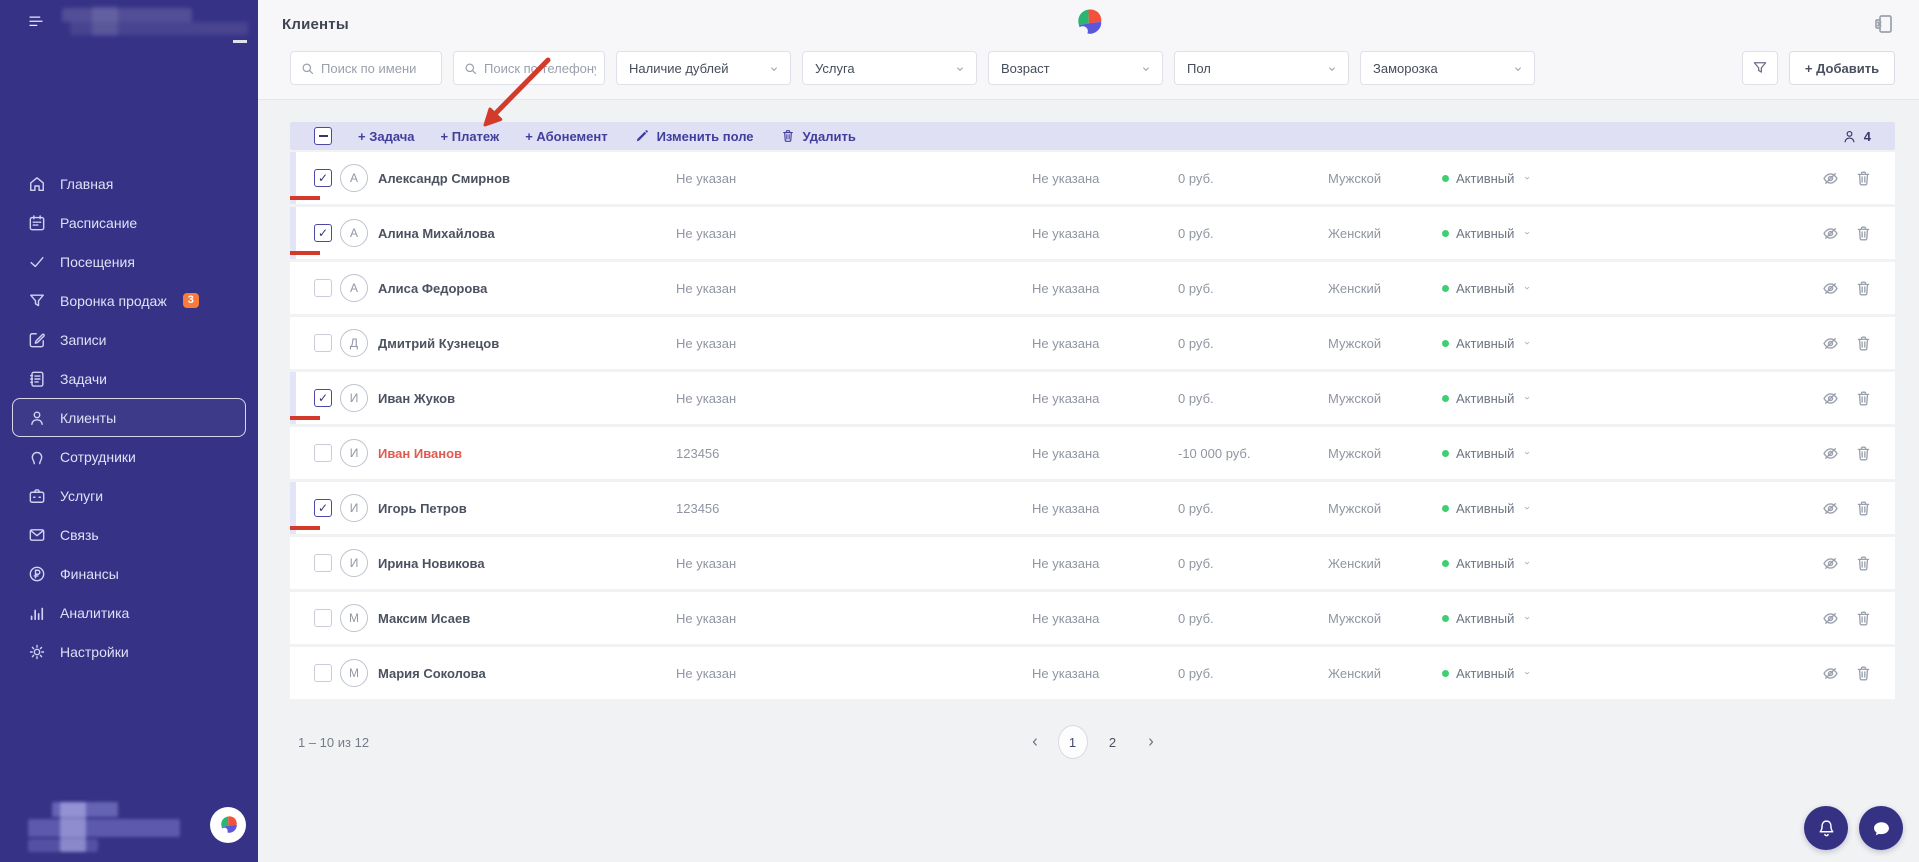 Image resolution: width=1919 pixels, height=862 pixels. I want to click on sidebar-item-8: Услуги, so click(129, 495).